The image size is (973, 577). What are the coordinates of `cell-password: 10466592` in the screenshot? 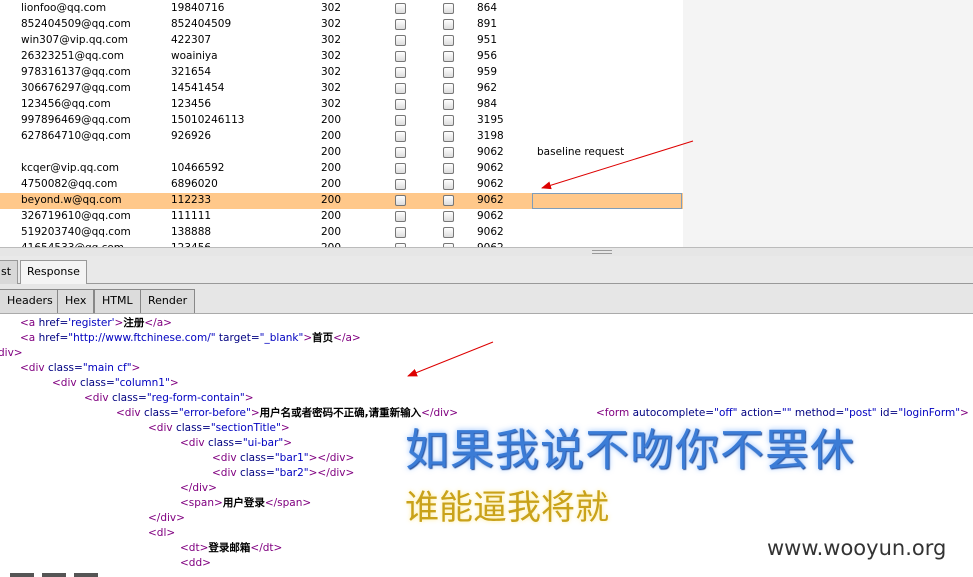 It's located at (198, 168).